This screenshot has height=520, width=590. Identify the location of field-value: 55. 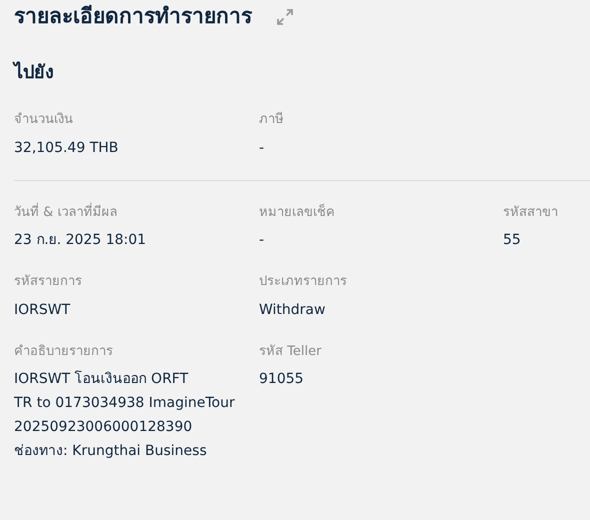
(512, 240).